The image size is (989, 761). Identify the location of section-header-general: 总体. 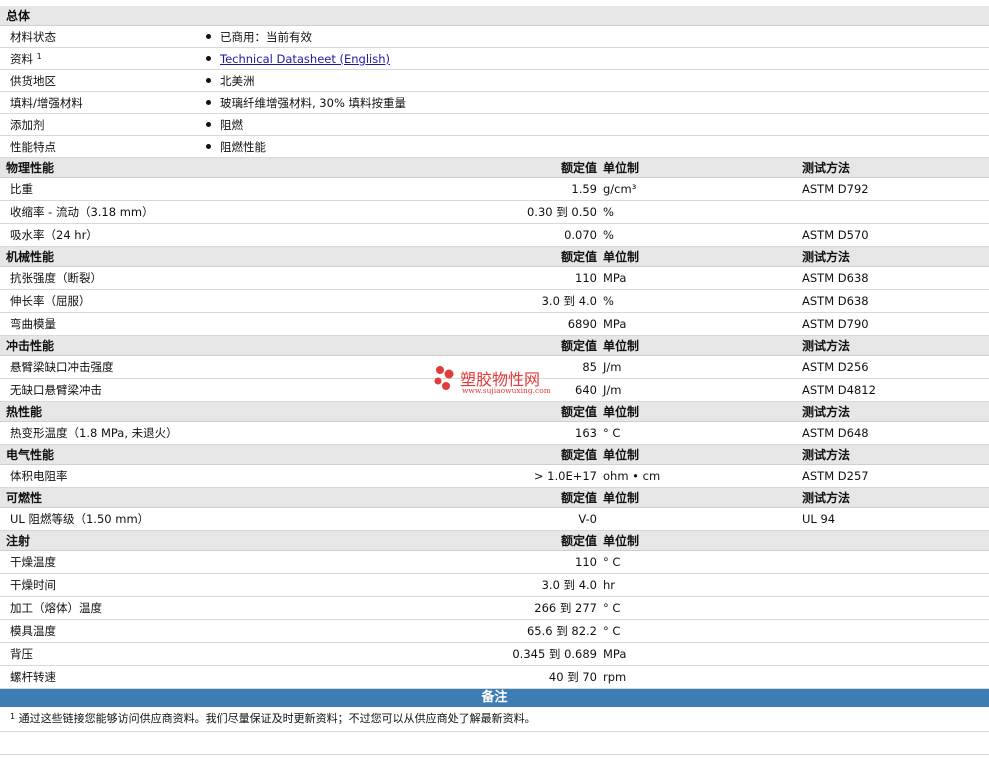
(494, 16).